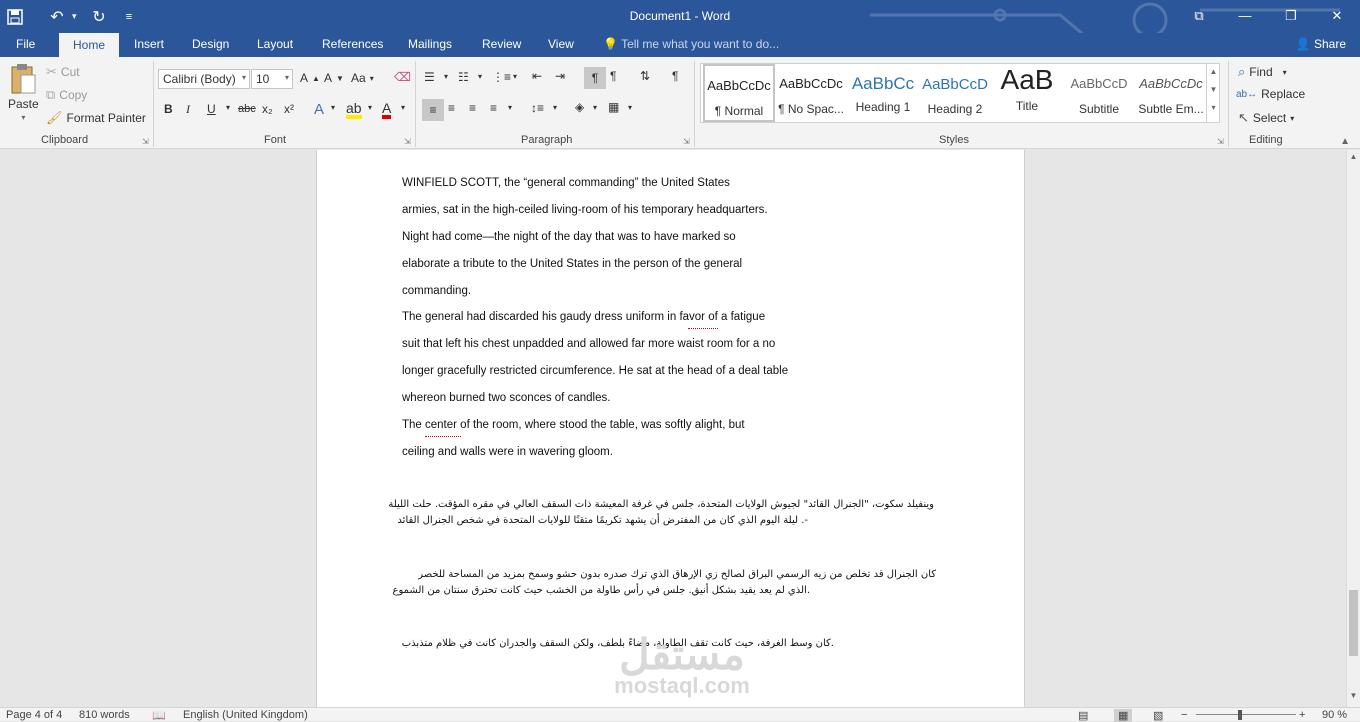  I want to click on style-subtitle: AaBbCcD Subtitle, so click(1099, 93).